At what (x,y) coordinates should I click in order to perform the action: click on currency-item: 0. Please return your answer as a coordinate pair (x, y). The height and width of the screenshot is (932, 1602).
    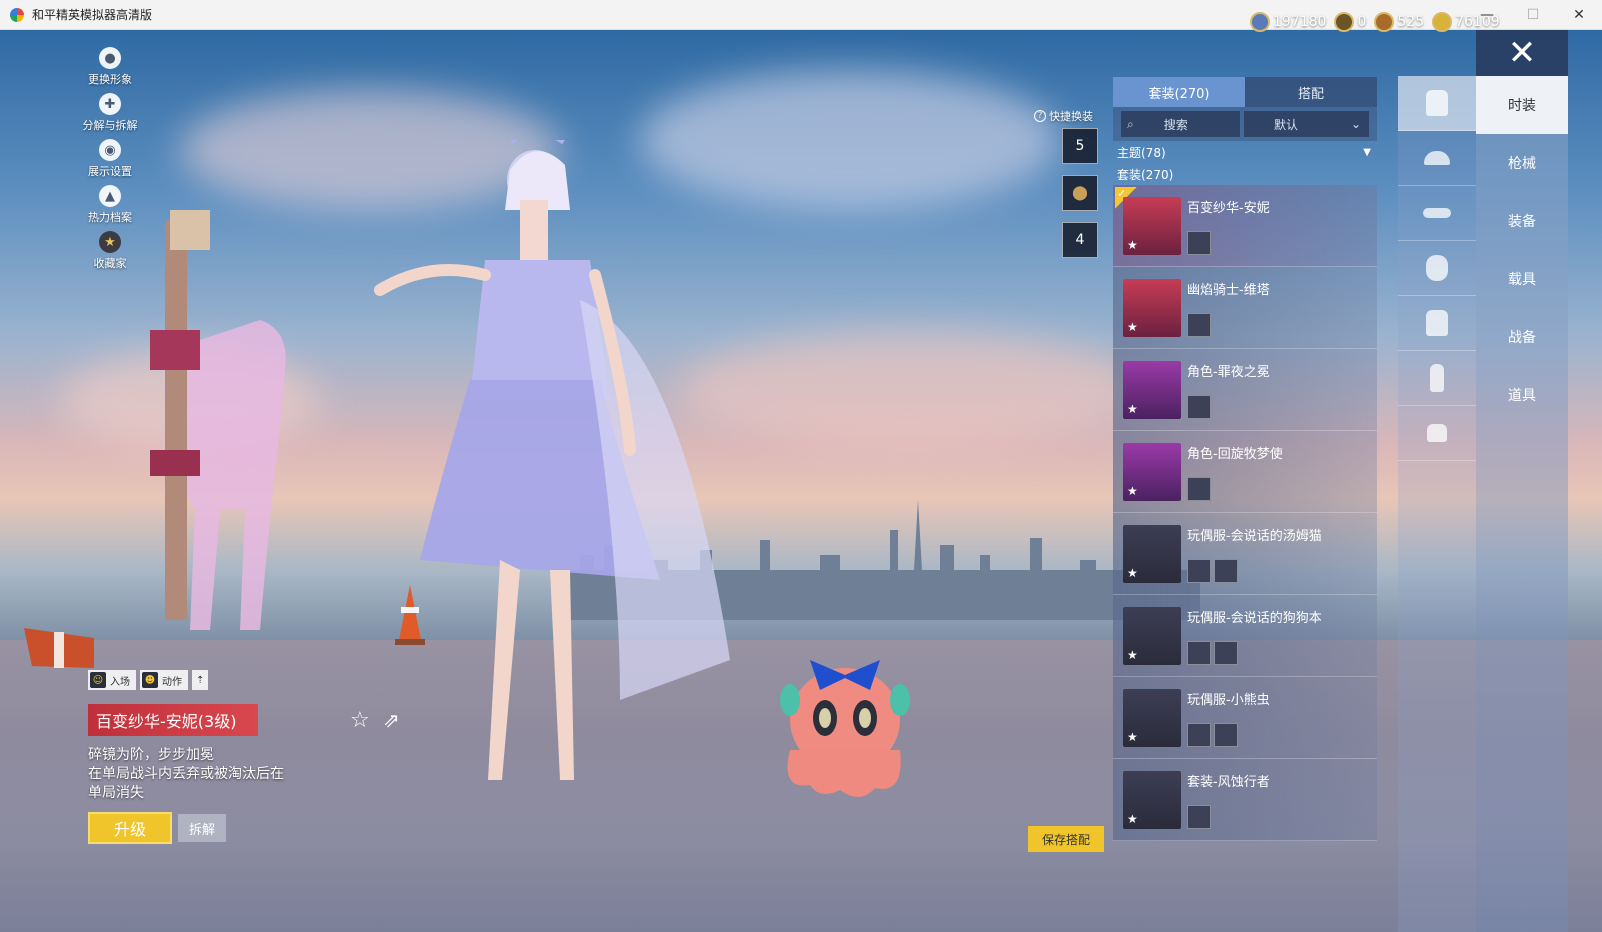
    Looking at the image, I should click on (1350, 22).